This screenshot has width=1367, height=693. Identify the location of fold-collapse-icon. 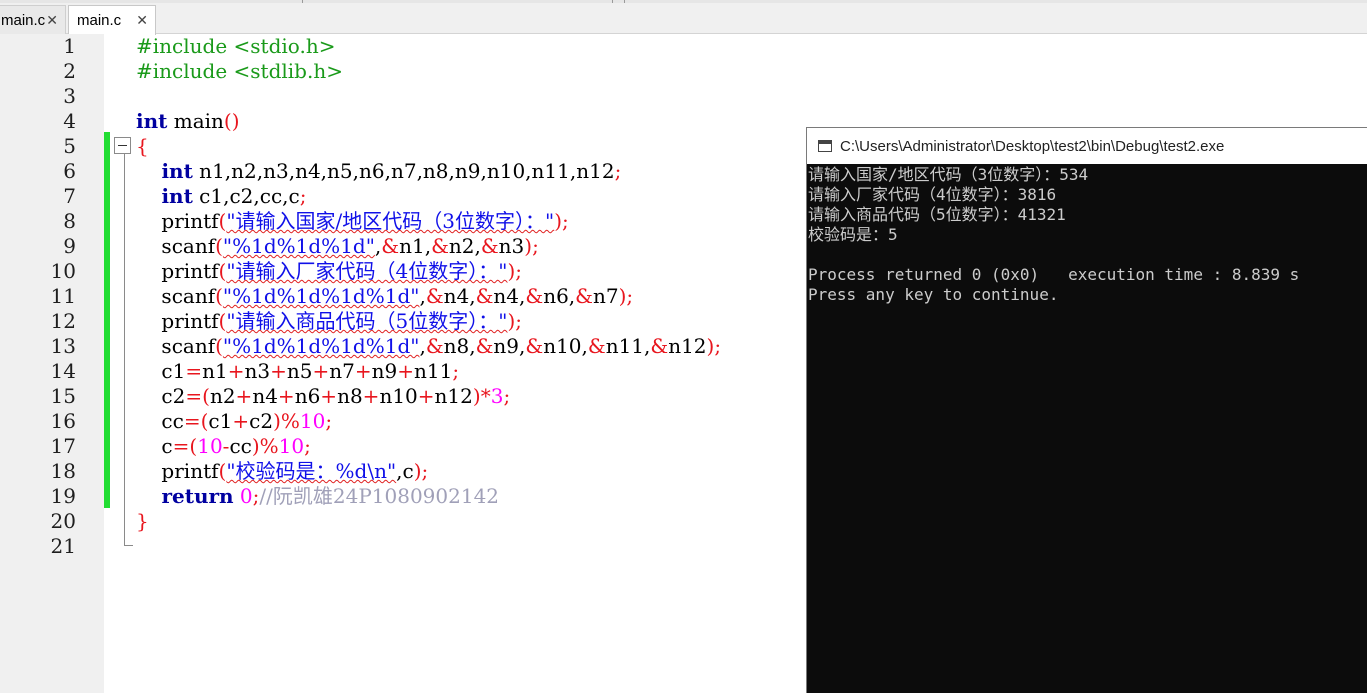
(122, 145).